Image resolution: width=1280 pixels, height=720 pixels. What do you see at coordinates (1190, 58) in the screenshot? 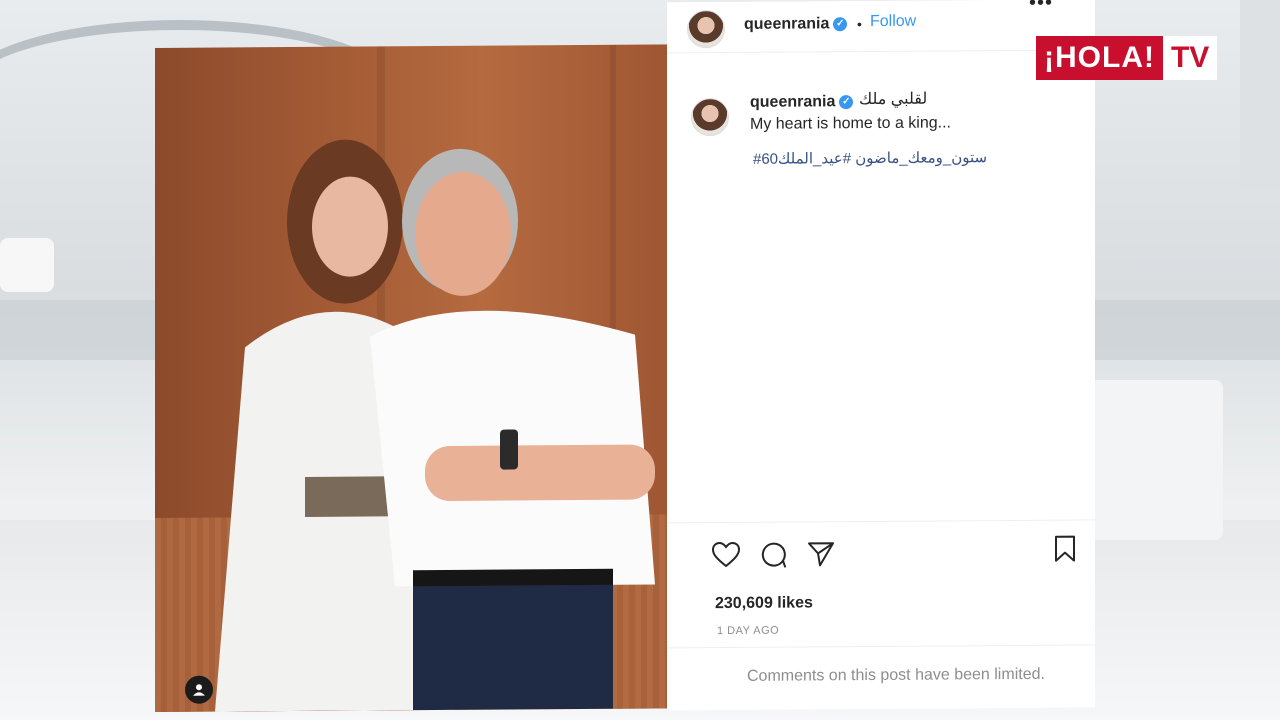
I see `logo-tv: TV` at bounding box center [1190, 58].